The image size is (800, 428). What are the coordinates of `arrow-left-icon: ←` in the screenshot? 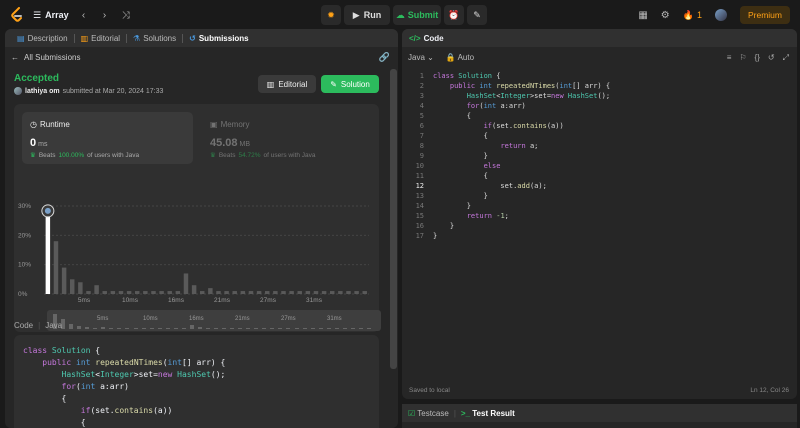 It's located at (15, 57).